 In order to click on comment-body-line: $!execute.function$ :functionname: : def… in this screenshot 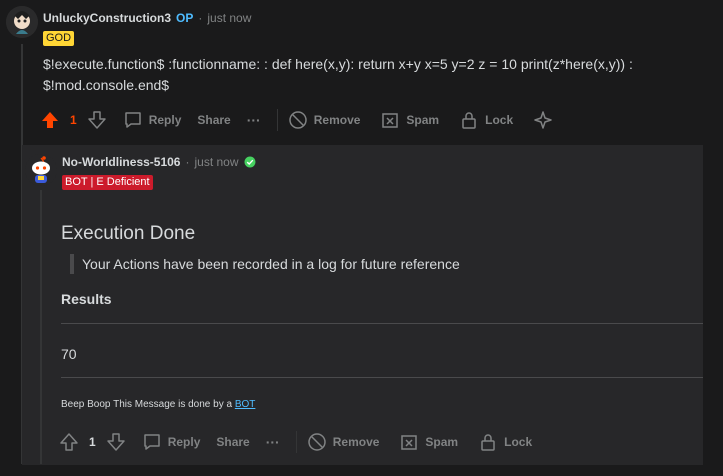, I will do `click(338, 64)`.